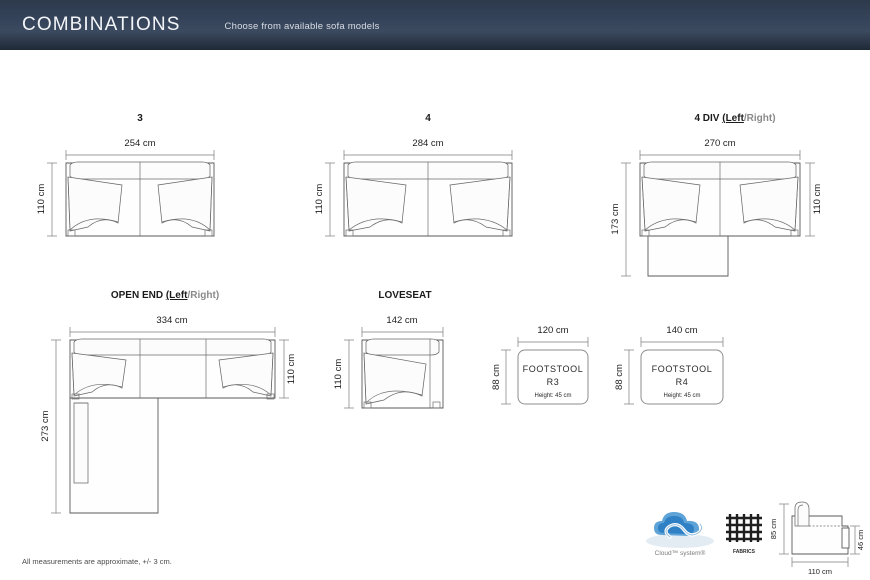 The width and height of the screenshot is (870, 580). I want to click on sofa-outline-loveseat, so click(402, 373).